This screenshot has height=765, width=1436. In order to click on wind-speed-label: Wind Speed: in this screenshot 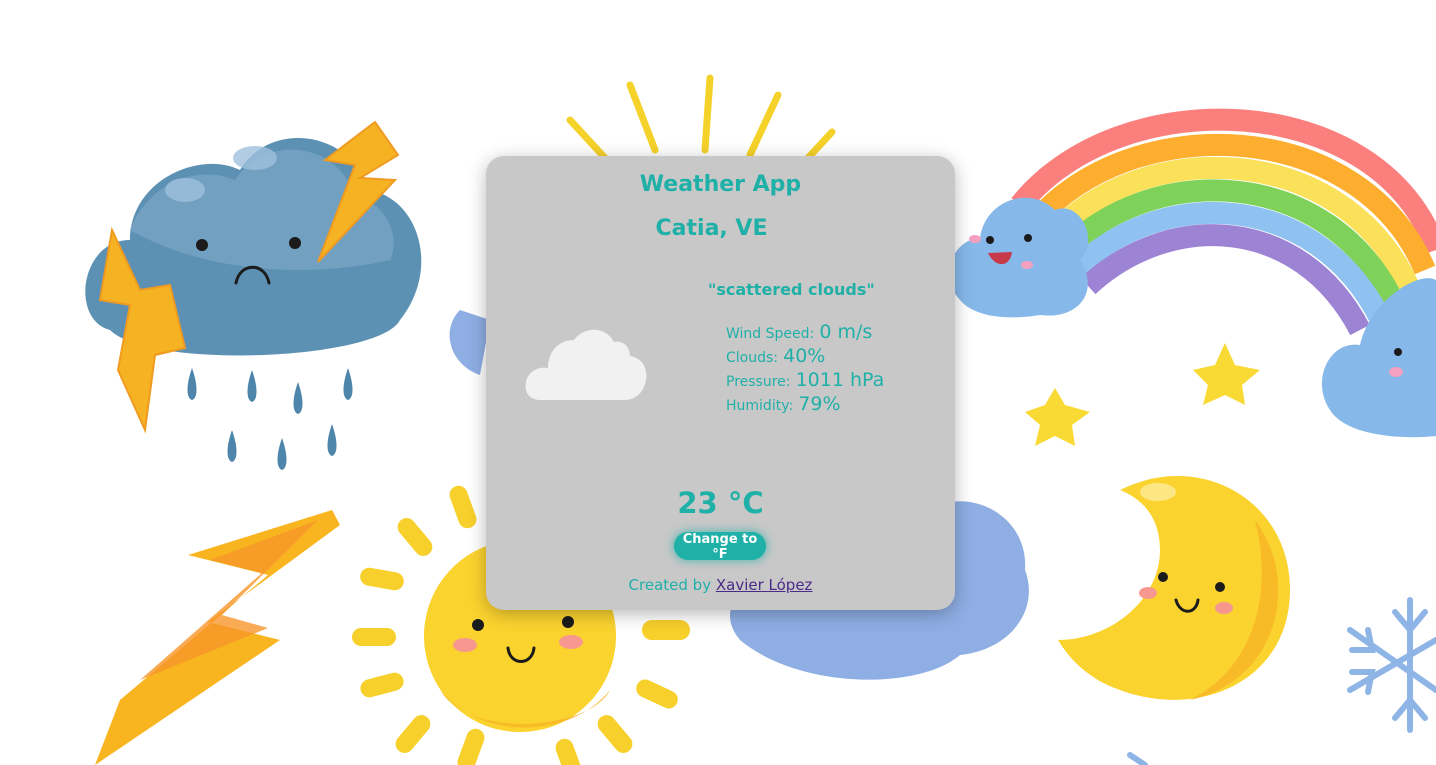, I will do `click(770, 334)`.